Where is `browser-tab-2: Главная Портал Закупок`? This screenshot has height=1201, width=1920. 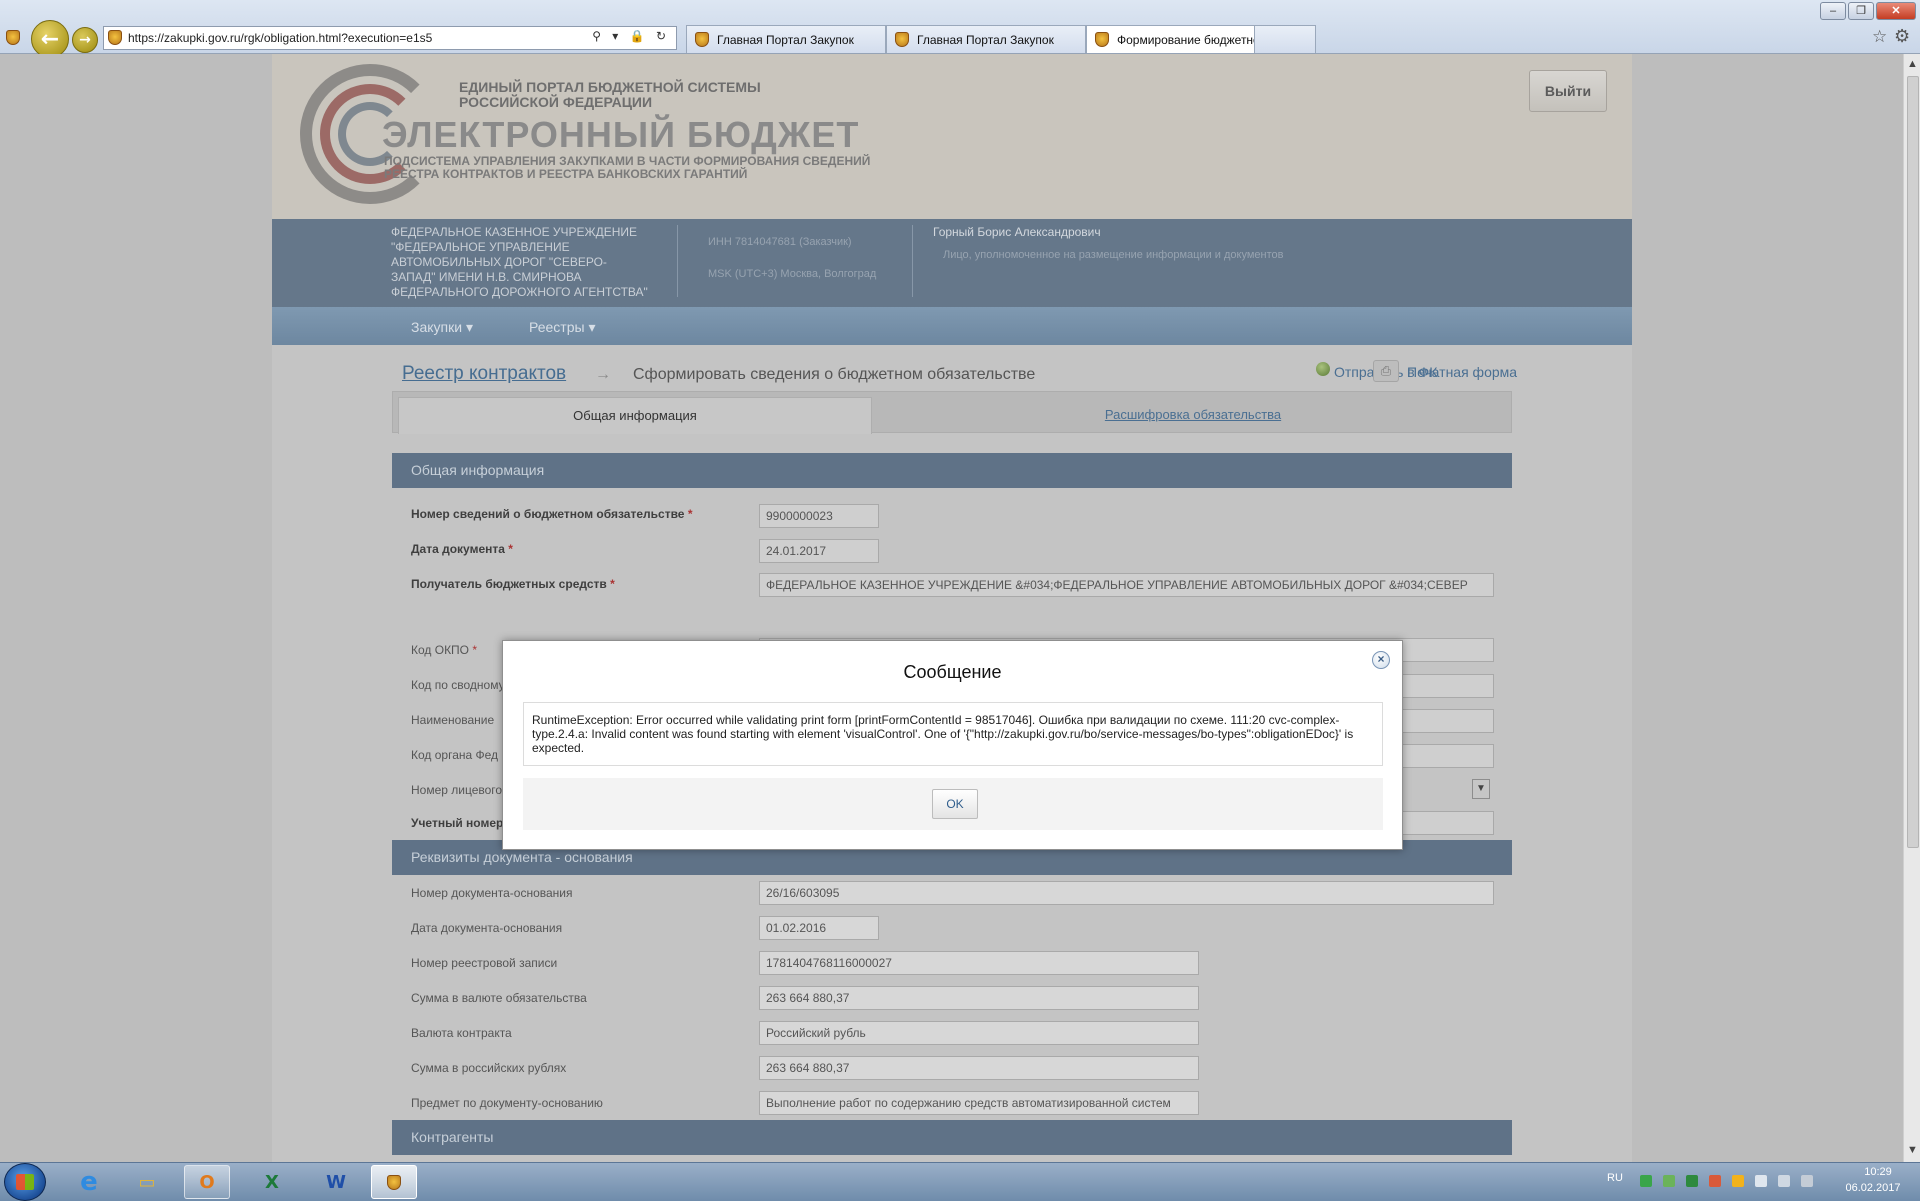
browser-tab-2: Главная Портал Закупок is located at coordinates (986, 39).